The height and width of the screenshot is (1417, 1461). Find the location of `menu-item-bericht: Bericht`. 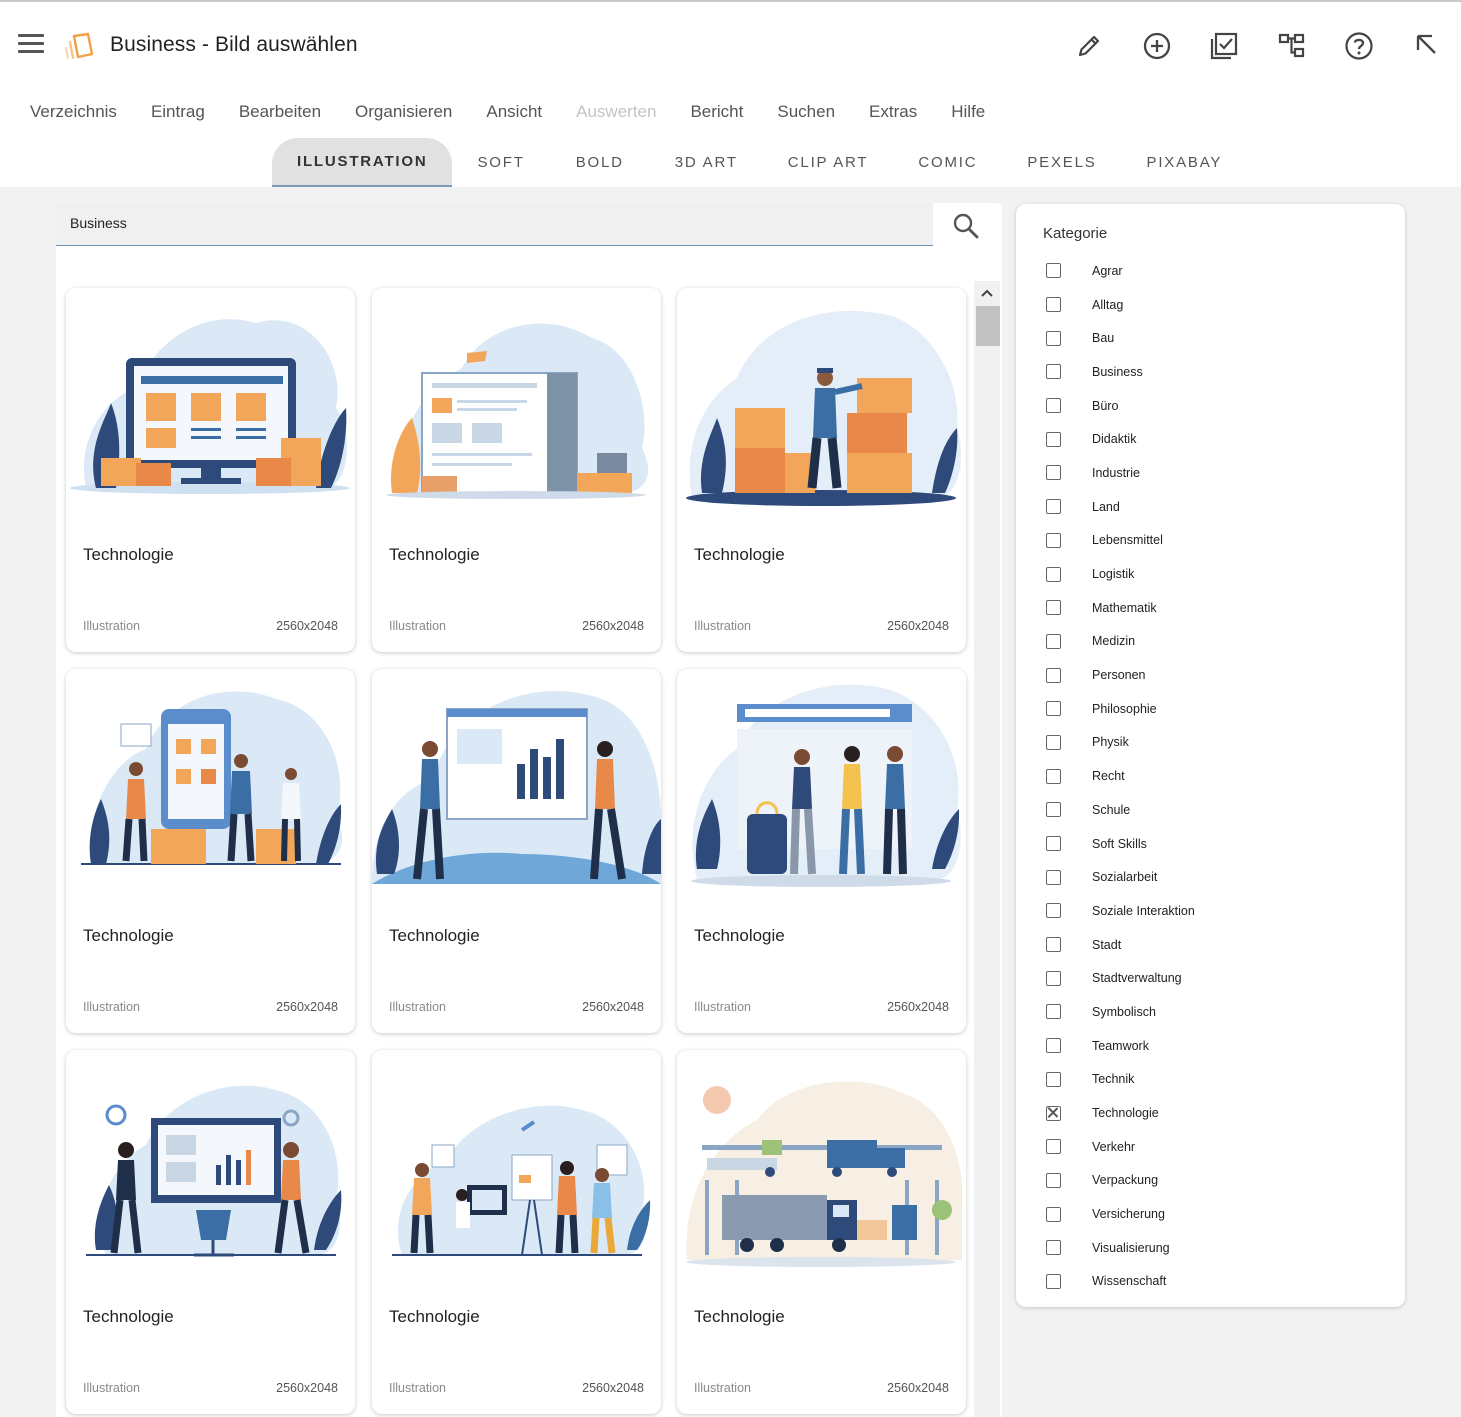

menu-item-bericht: Bericht is located at coordinates (716, 112).